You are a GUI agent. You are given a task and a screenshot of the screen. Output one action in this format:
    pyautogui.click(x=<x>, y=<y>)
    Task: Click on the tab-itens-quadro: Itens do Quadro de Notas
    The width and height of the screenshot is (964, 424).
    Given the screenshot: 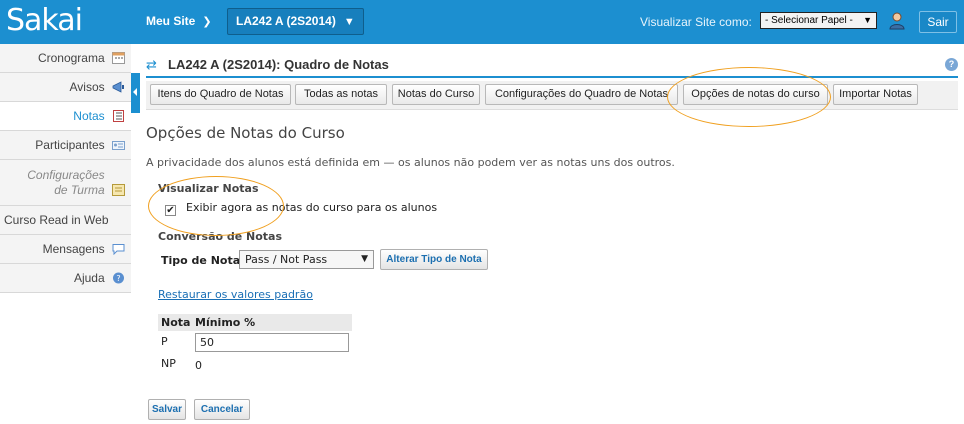 What is the action you would take?
    pyautogui.click(x=220, y=94)
    